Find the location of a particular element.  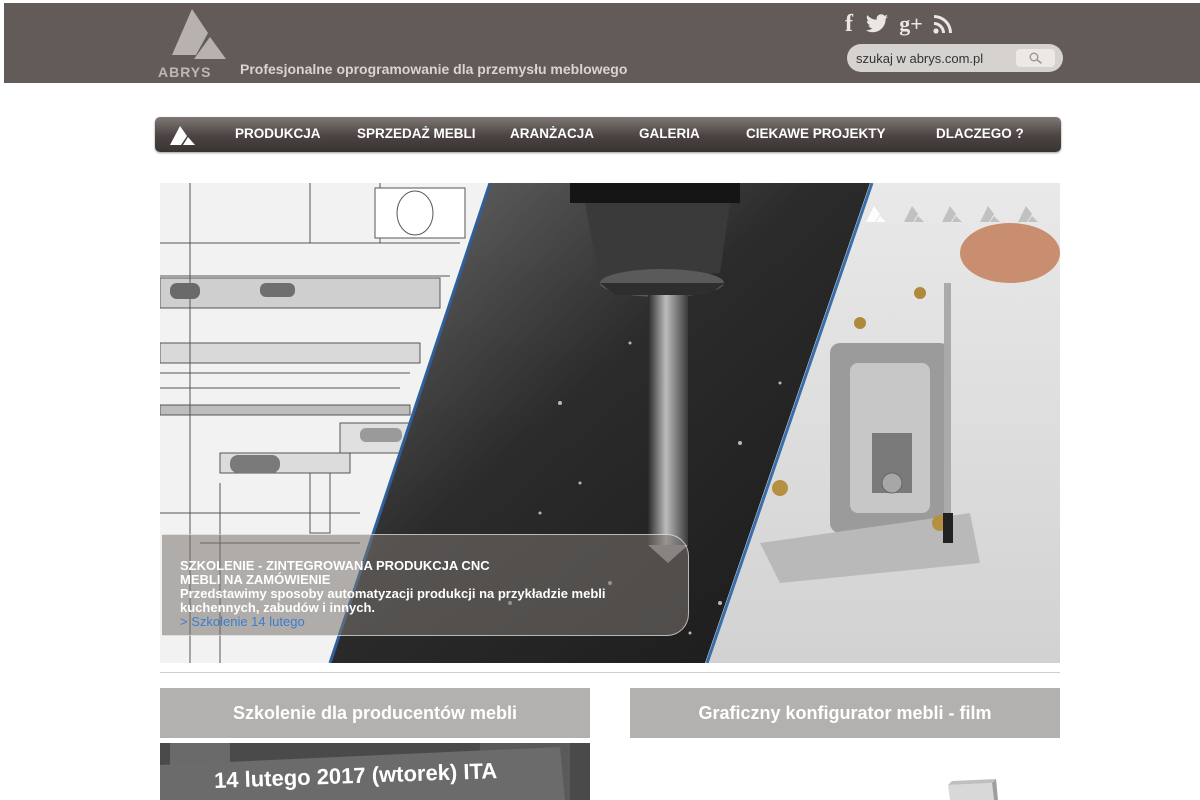

facebook-icon: f is located at coordinates (849, 24).